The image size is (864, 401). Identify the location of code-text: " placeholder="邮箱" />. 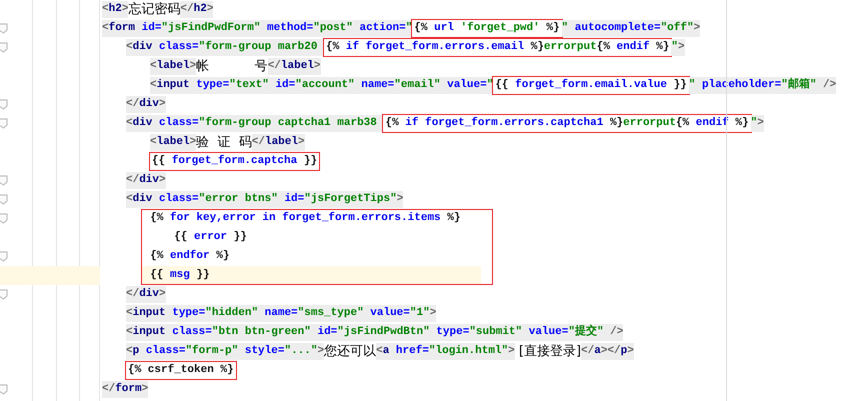
(762, 85).